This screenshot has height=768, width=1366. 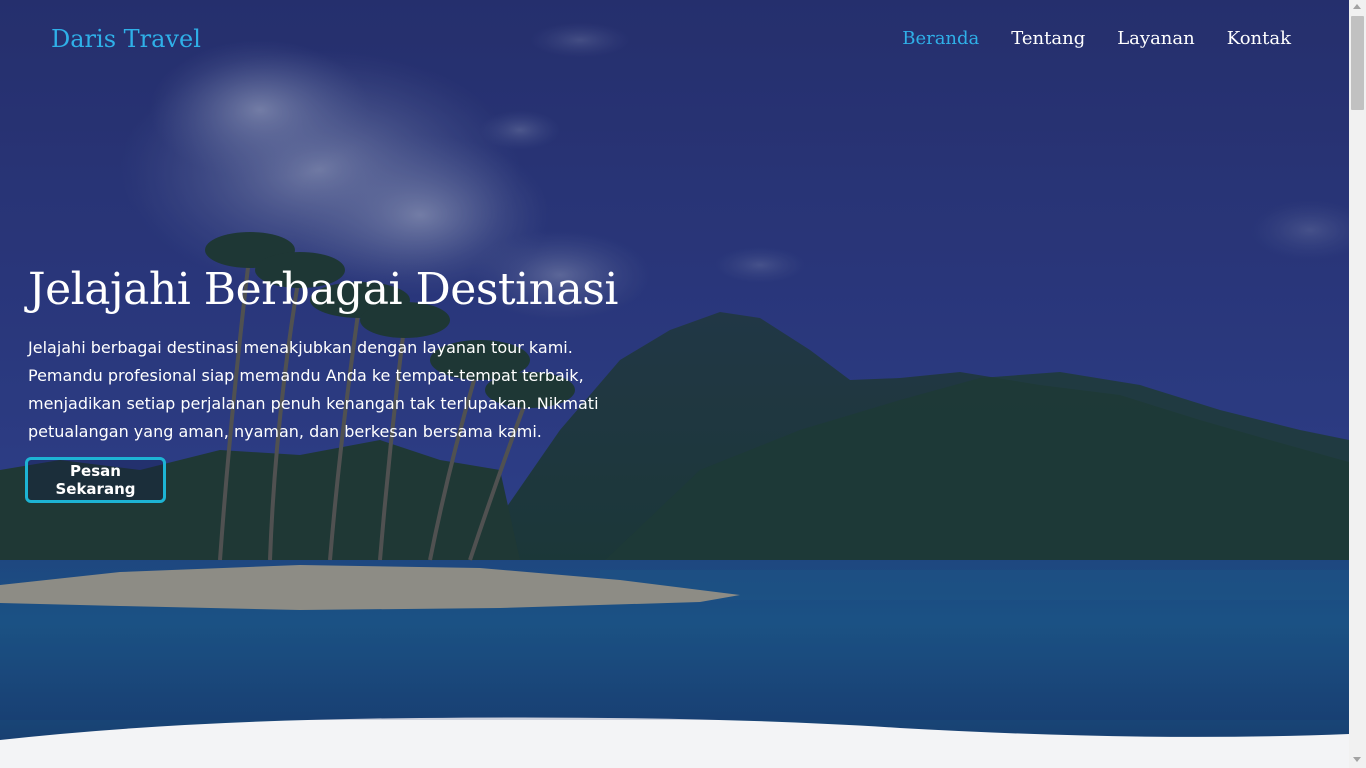 What do you see at coordinates (1357, 759) in the screenshot?
I see `scroll-down-arrow-icon` at bounding box center [1357, 759].